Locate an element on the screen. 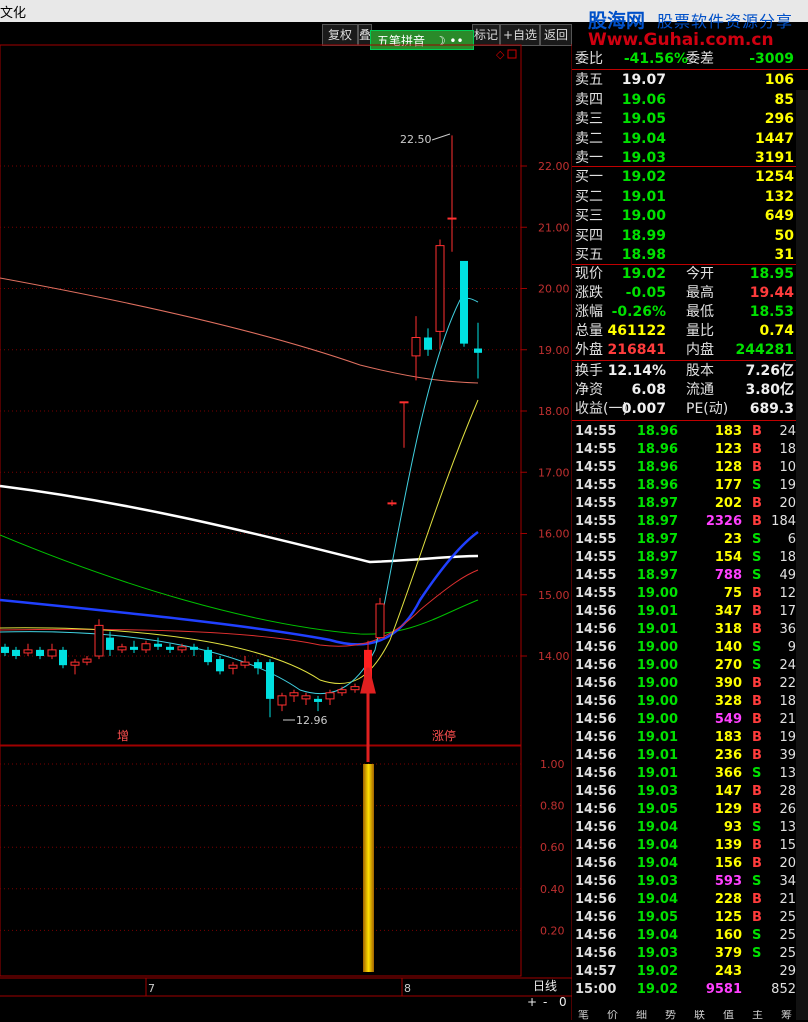 This screenshot has width=808, height=1022. bottom-tab: 笔 is located at coordinates (583, 1015).